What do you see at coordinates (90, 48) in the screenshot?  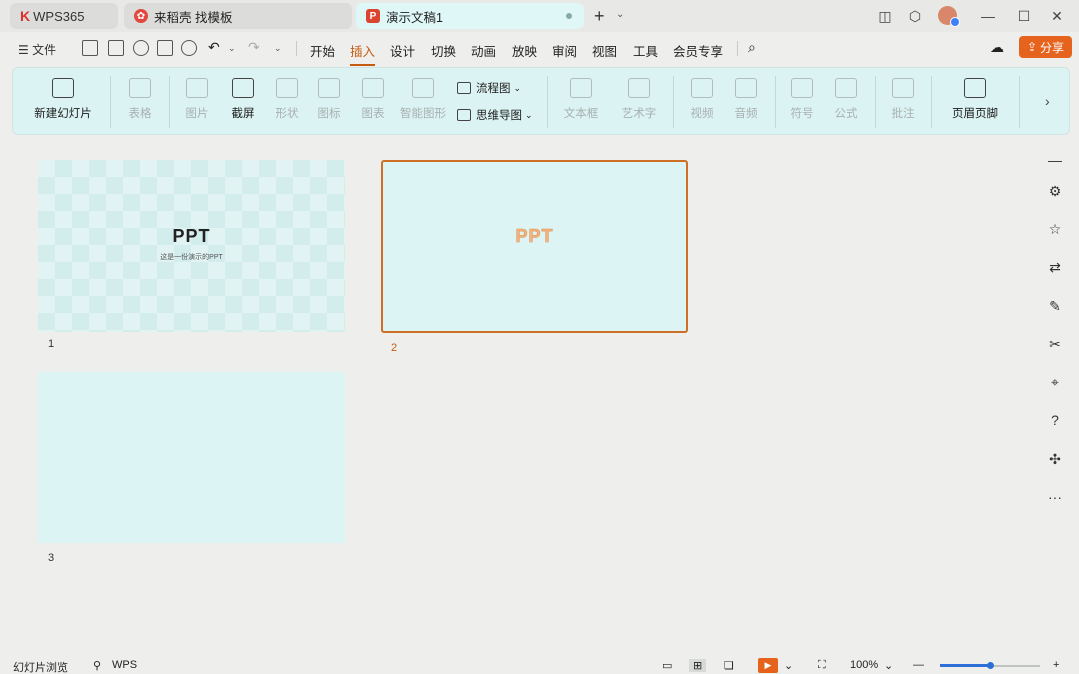 I see `new-file-icon` at bounding box center [90, 48].